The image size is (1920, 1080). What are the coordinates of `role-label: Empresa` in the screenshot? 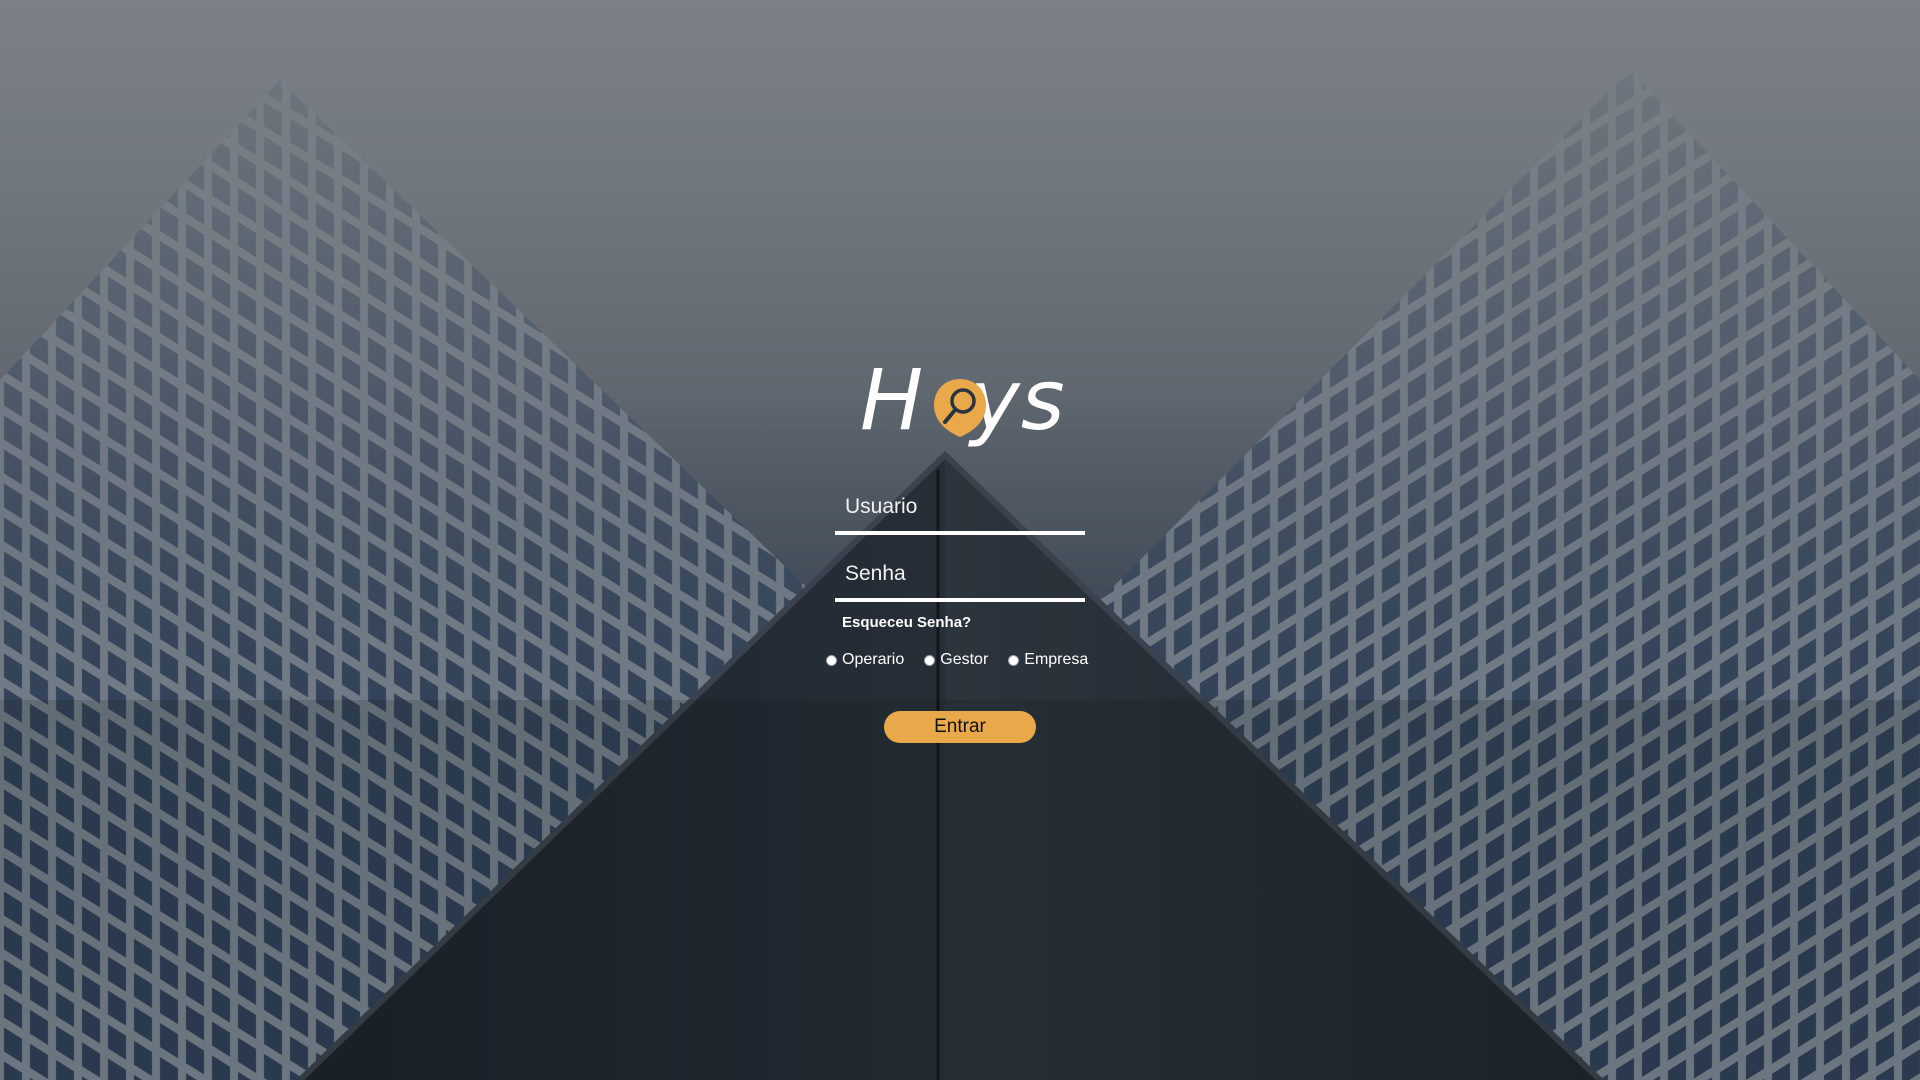 It's located at (1056, 659).